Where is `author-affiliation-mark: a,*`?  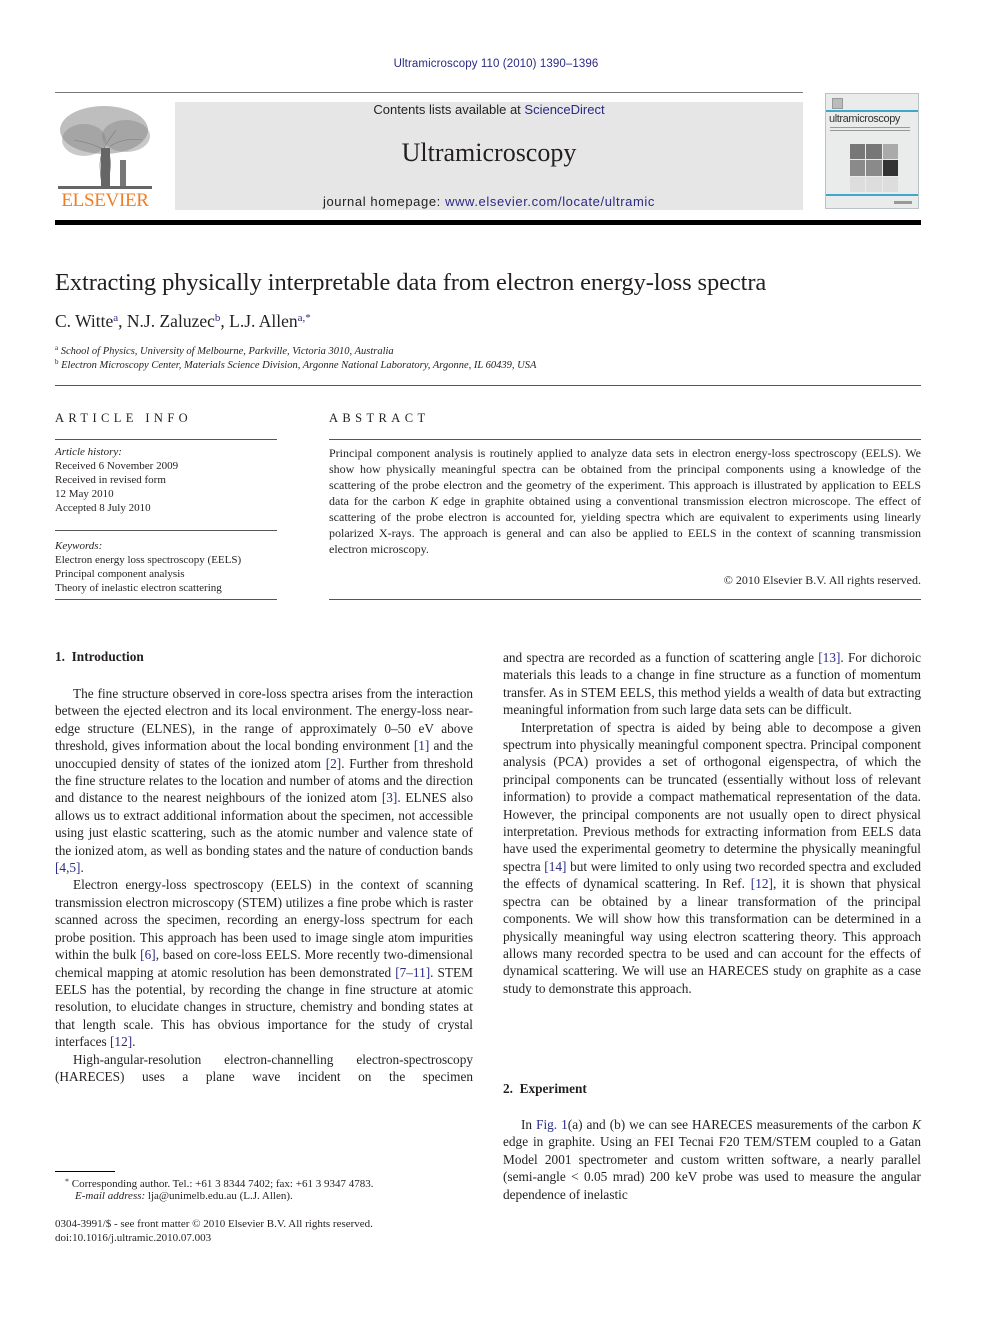 author-affiliation-mark: a,* is located at coordinates (304, 318).